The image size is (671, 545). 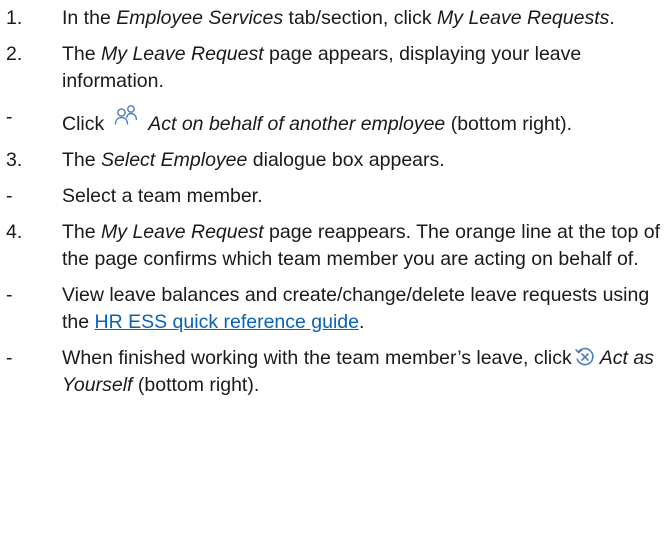 What do you see at coordinates (362, 196) in the screenshot?
I see `step-text: Select a team member.` at bounding box center [362, 196].